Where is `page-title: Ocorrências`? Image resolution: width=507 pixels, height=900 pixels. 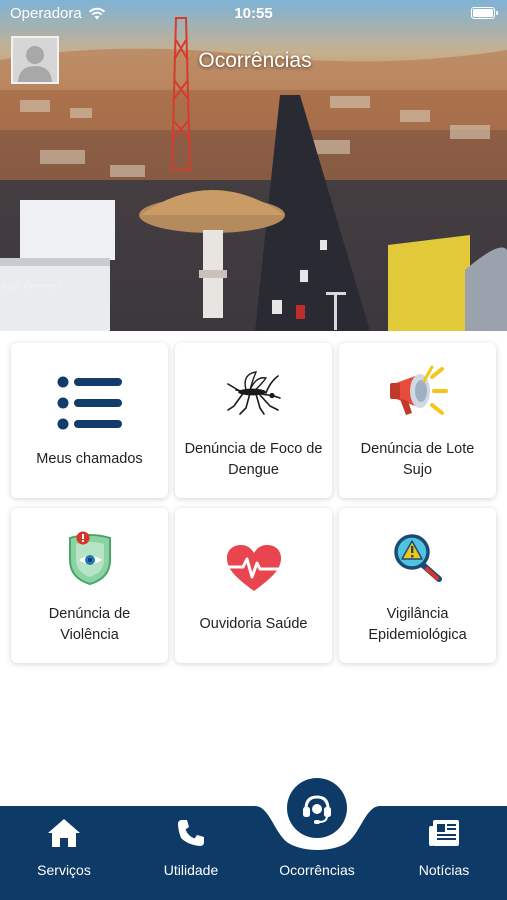 page-title: Ocorrências is located at coordinates (255, 60).